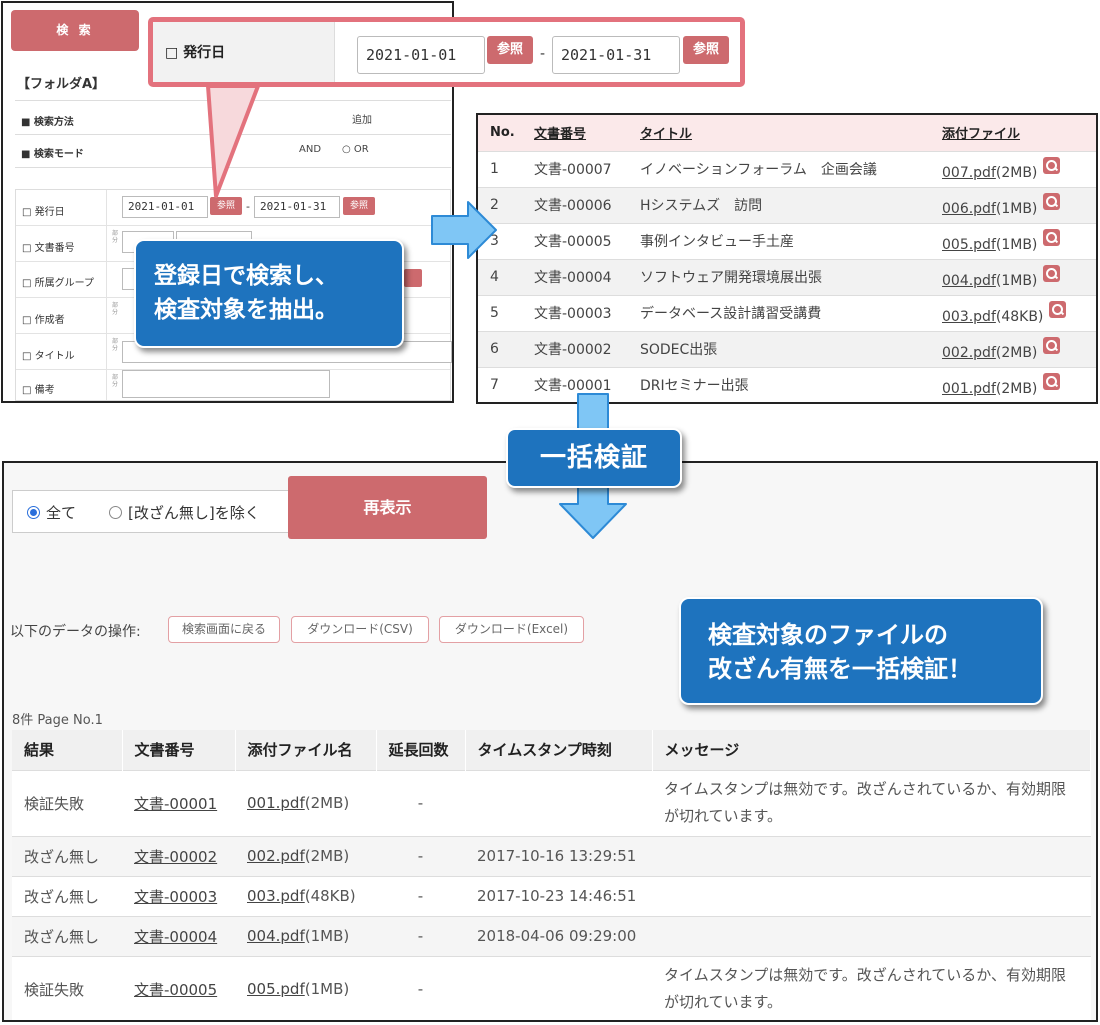 Image resolution: width=1100 pixels, height=1025 pixels. What do you see at coordinates (57, 720) in the screenshot?
I see `page-info: 8件 Page No.1` at bounding box center [57, 720].